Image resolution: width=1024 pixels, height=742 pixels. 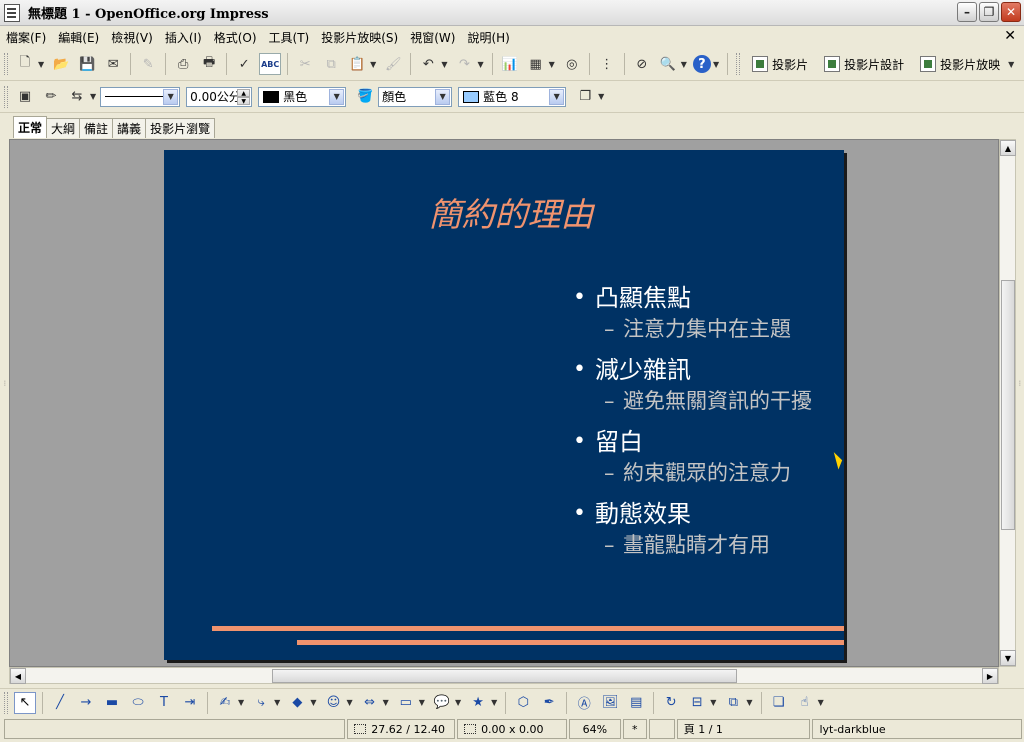 What do you see at coordinates (636, 703) in the screenshot?
I see `gallery-icon: ▤` at bounding box center [636, 703].